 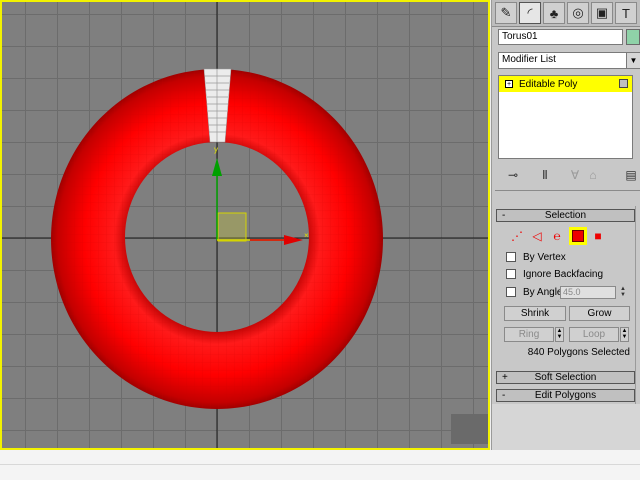 What do you see at coordinates (509, 84) in the screenshot?
I see `expand-icon: +` at bounding box center [509, 84].